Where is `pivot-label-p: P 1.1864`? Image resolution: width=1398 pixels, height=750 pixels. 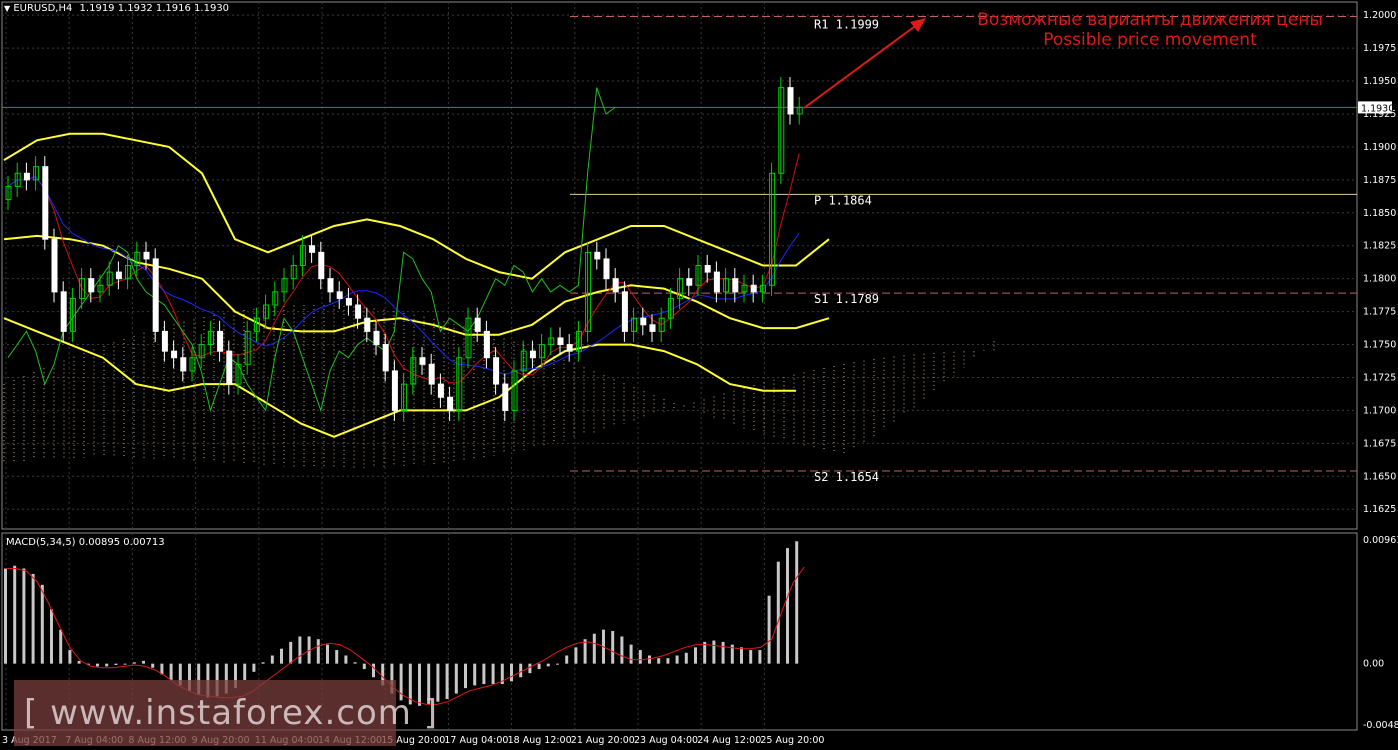 pivot-label-p: P 1.1864 is located at coordinates (843, 200).